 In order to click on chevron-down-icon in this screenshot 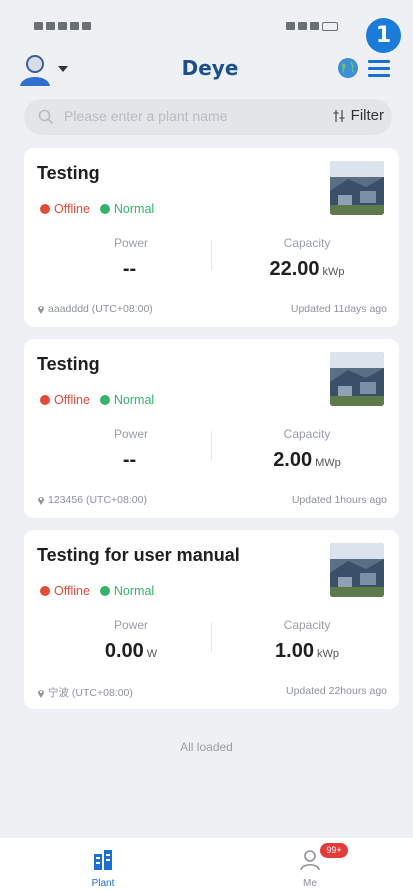, I will do `click(63, 69)`.